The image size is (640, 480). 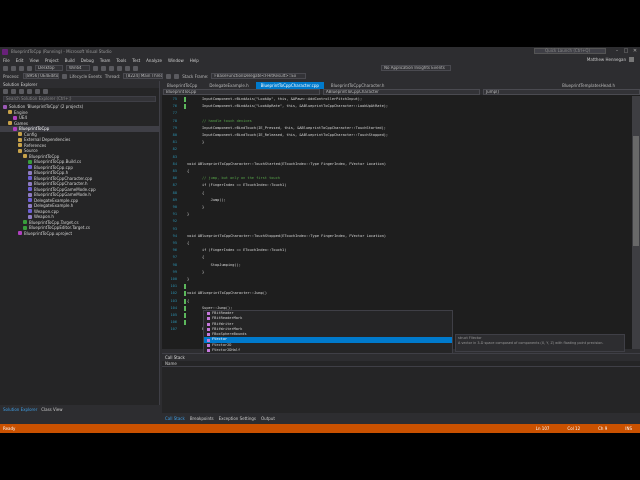 I want to click on line-number: 86, so click(x=174, y=178).